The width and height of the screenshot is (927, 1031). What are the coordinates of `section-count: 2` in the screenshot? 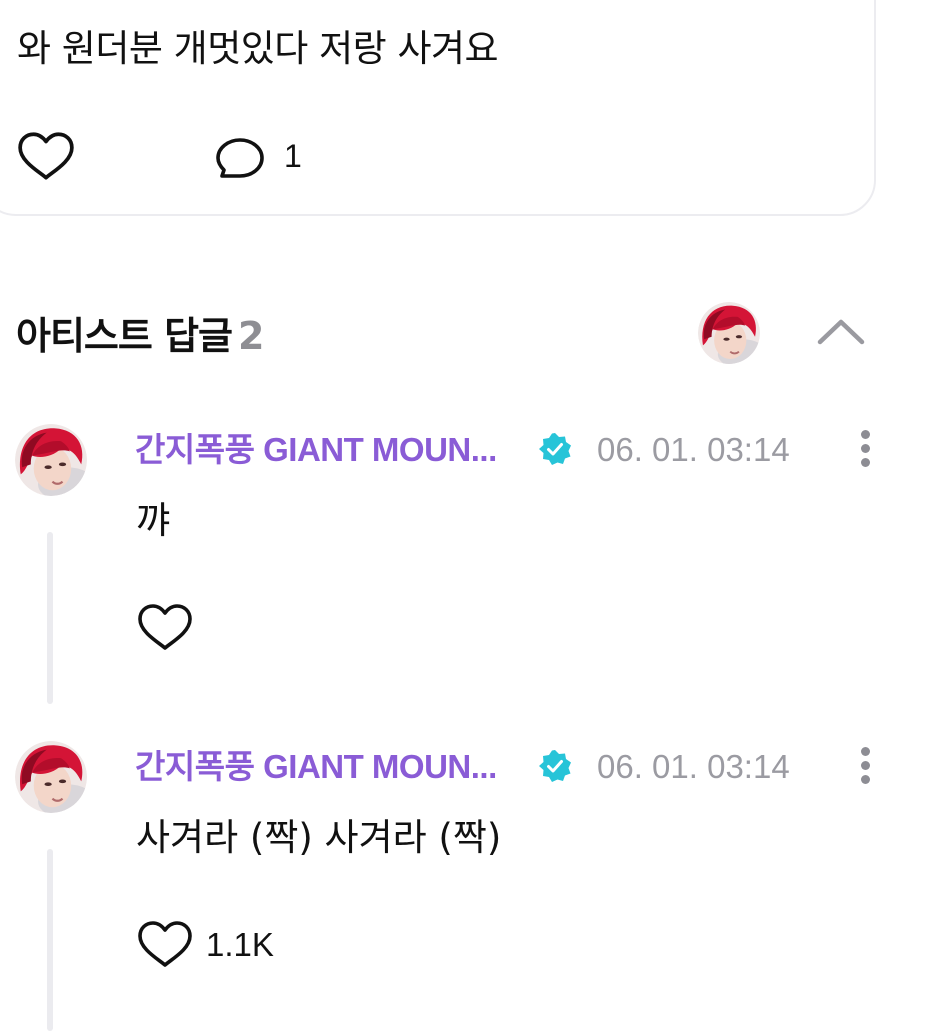 It's located at (251, 336).